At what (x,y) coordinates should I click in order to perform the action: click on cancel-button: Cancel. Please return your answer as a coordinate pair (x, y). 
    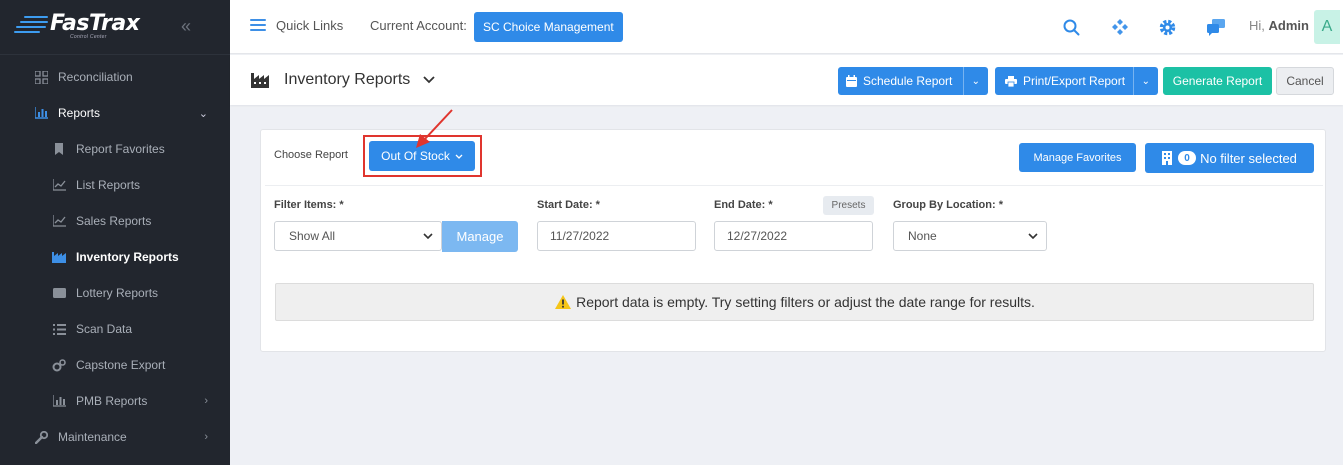
    Looking at the image, I should click on (1305, 81).